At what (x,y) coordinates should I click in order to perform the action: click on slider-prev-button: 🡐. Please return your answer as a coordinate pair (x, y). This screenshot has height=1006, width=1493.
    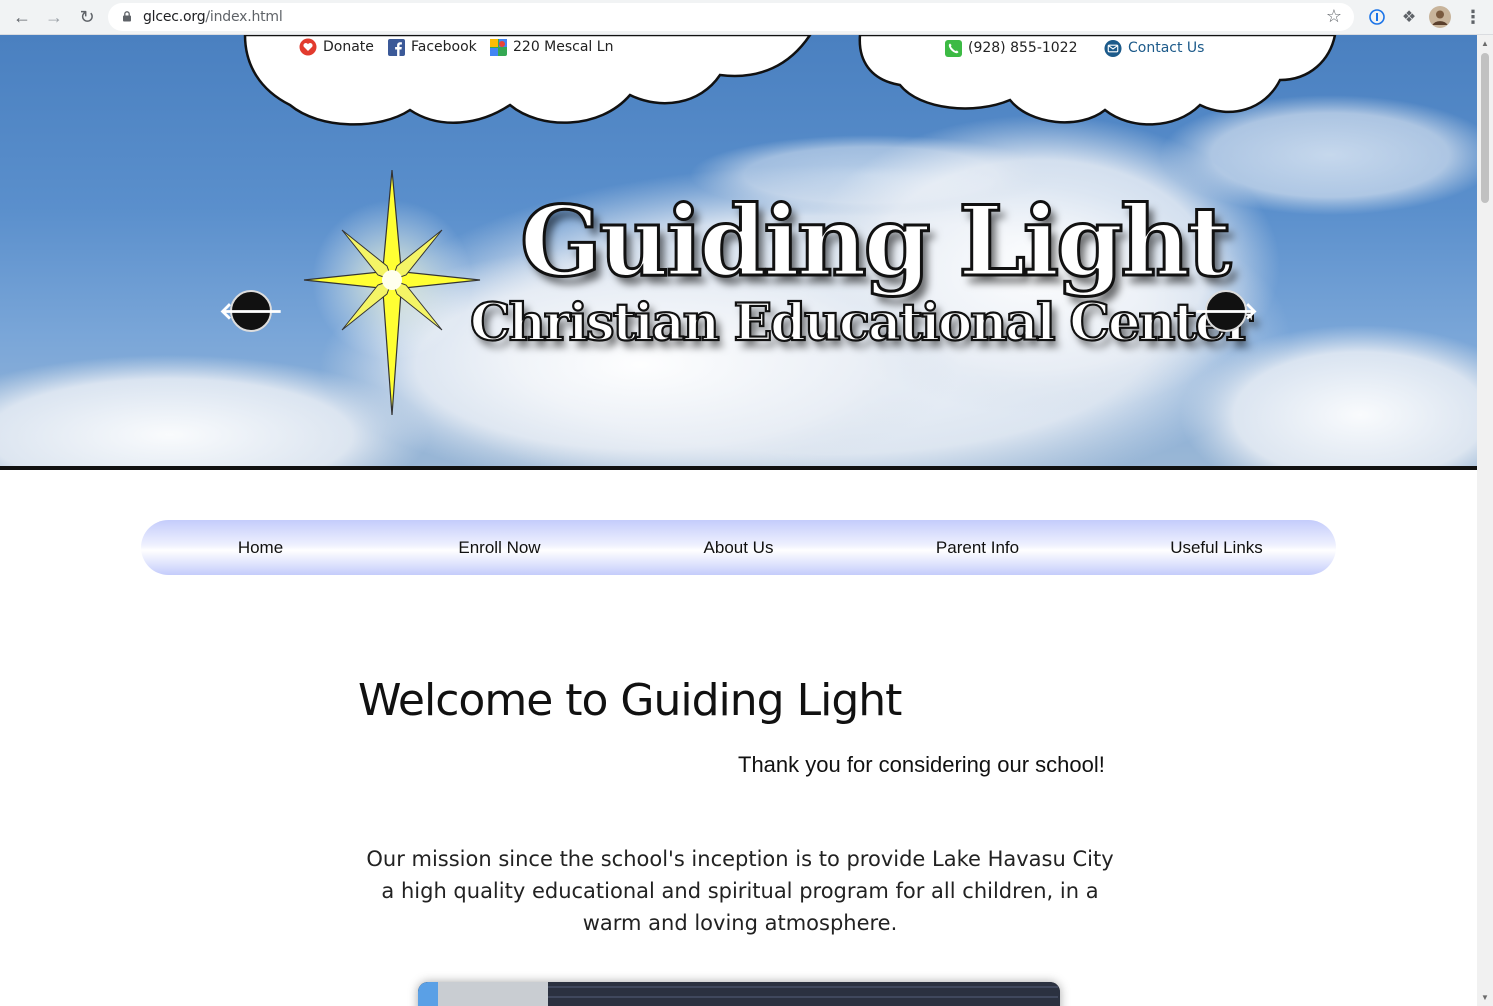
    Looking at the image, I should click on (251, 311).